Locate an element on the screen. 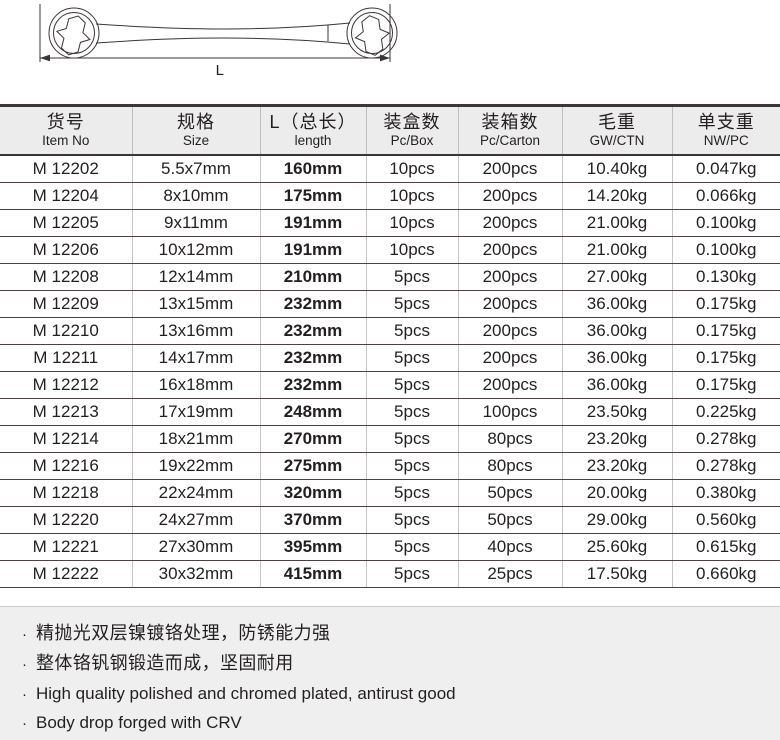 The height and width of the screenshot is (740, 780). cell-item_no: M 12204 is located at coordinates (66, 196).